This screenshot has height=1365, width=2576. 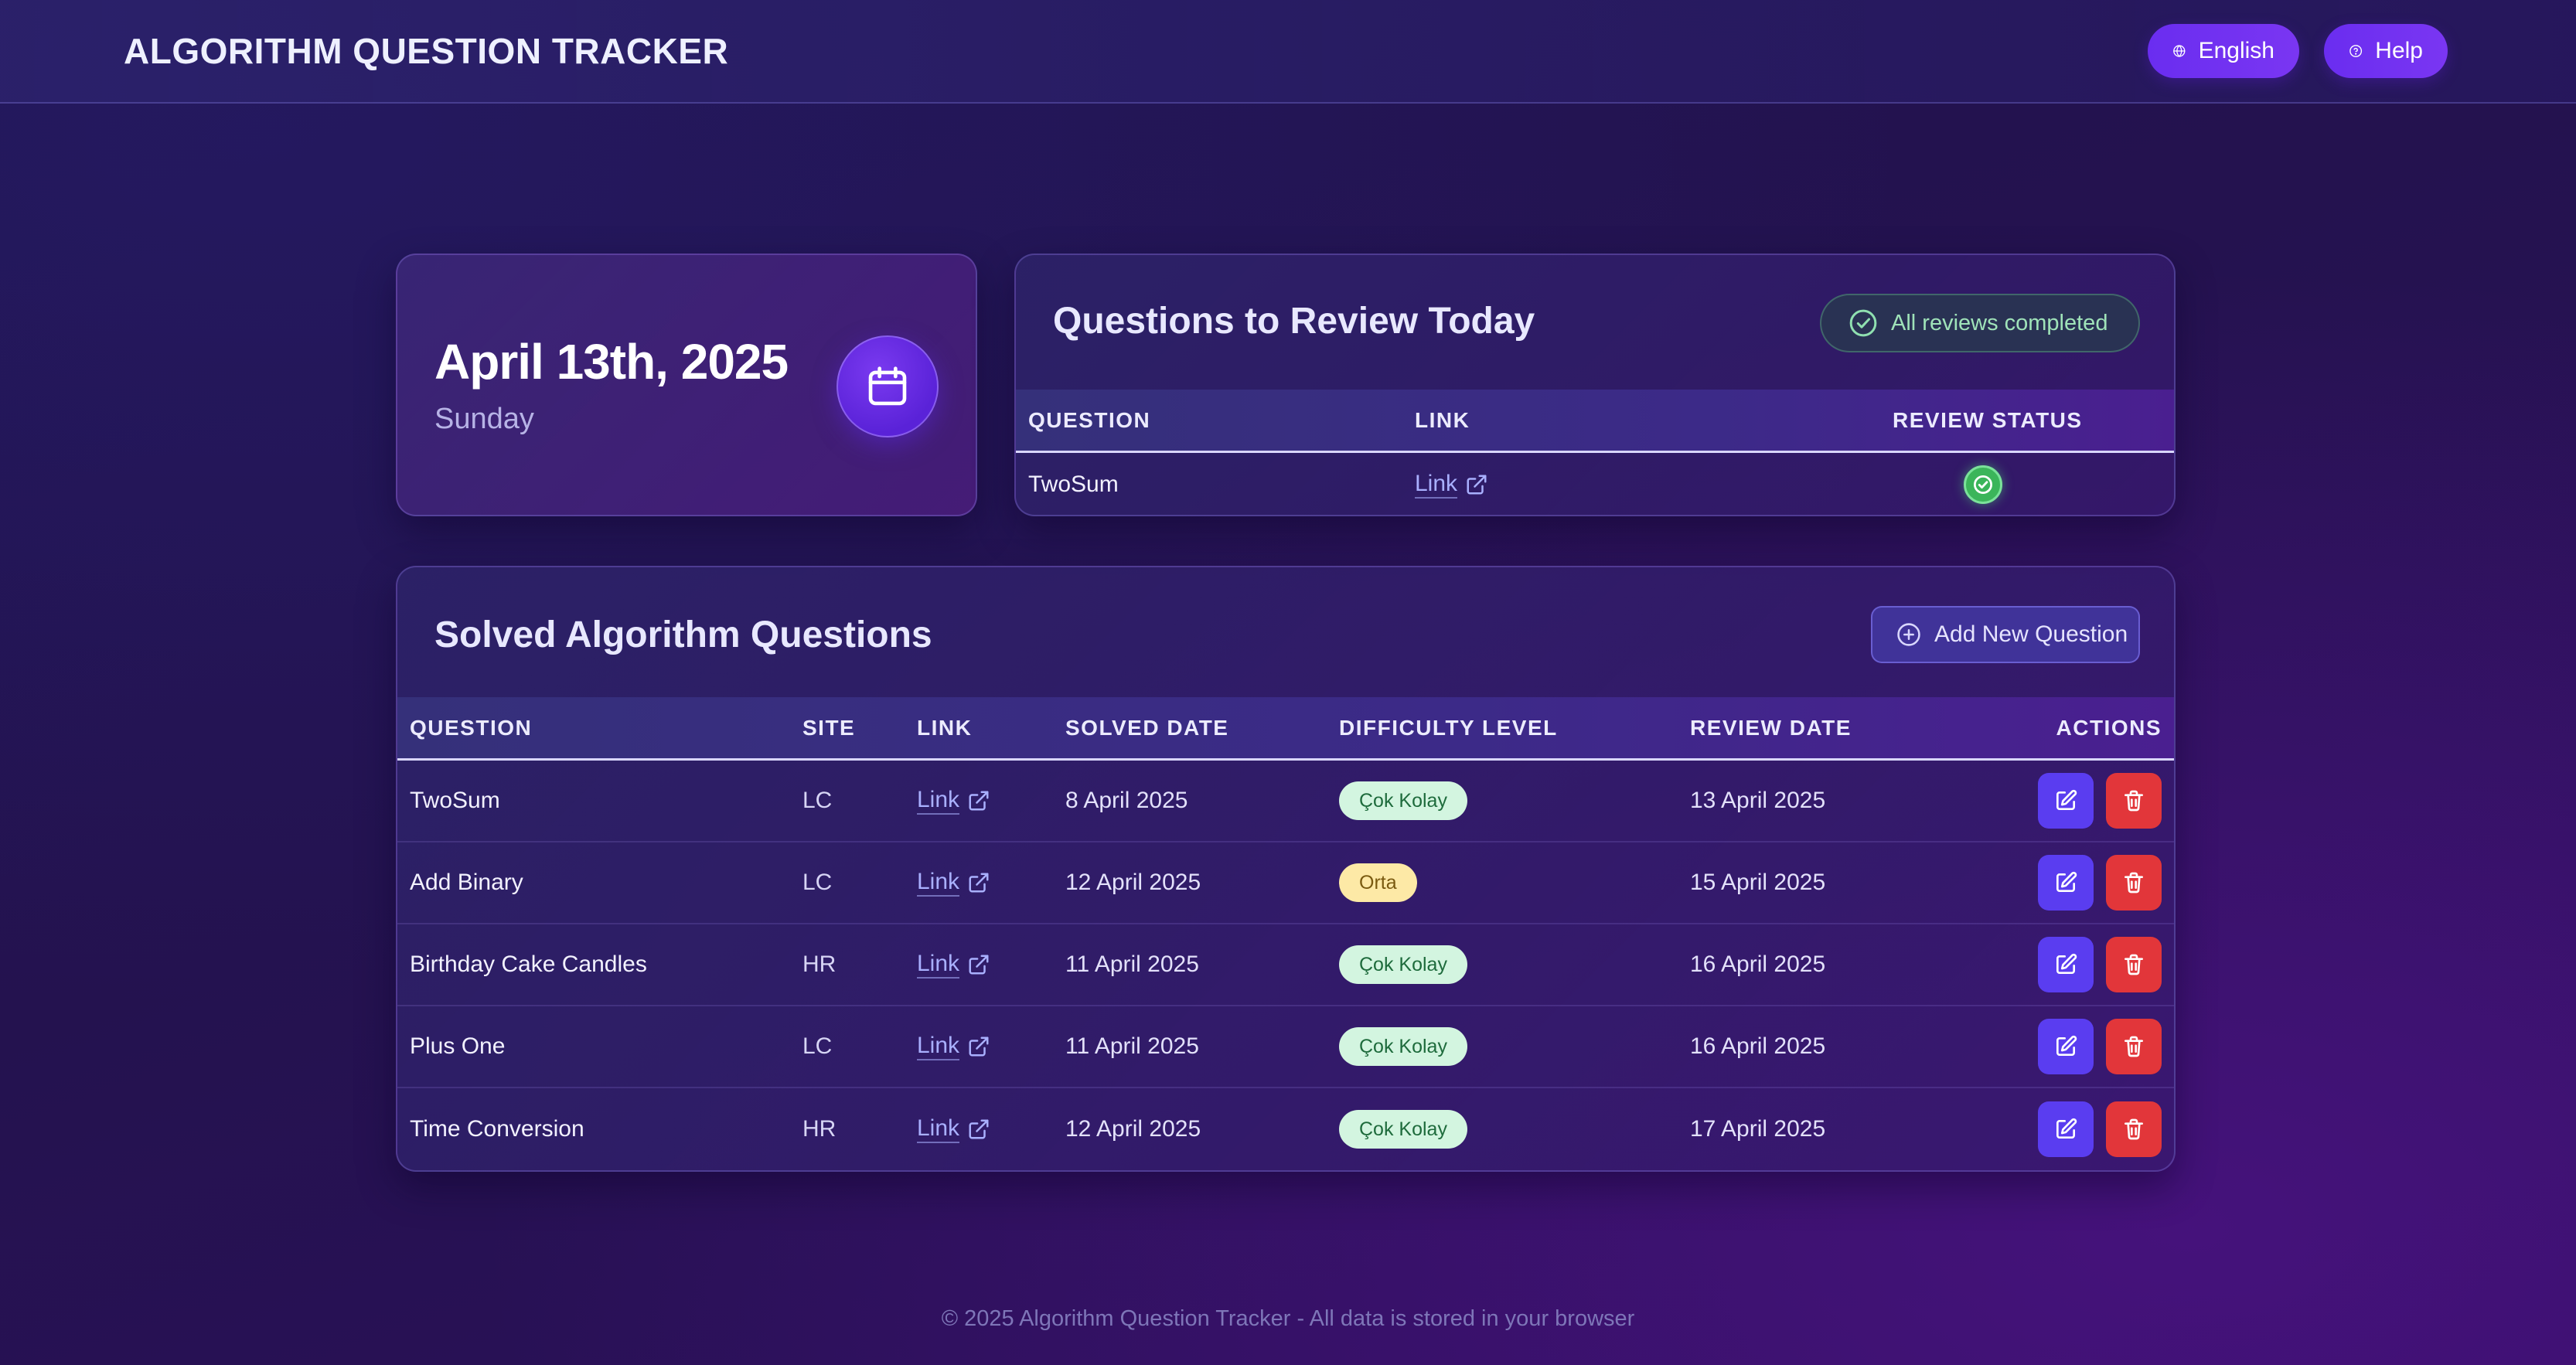 I want to click on review-status-label: All reviews completed, so click(x=1999, y=322).